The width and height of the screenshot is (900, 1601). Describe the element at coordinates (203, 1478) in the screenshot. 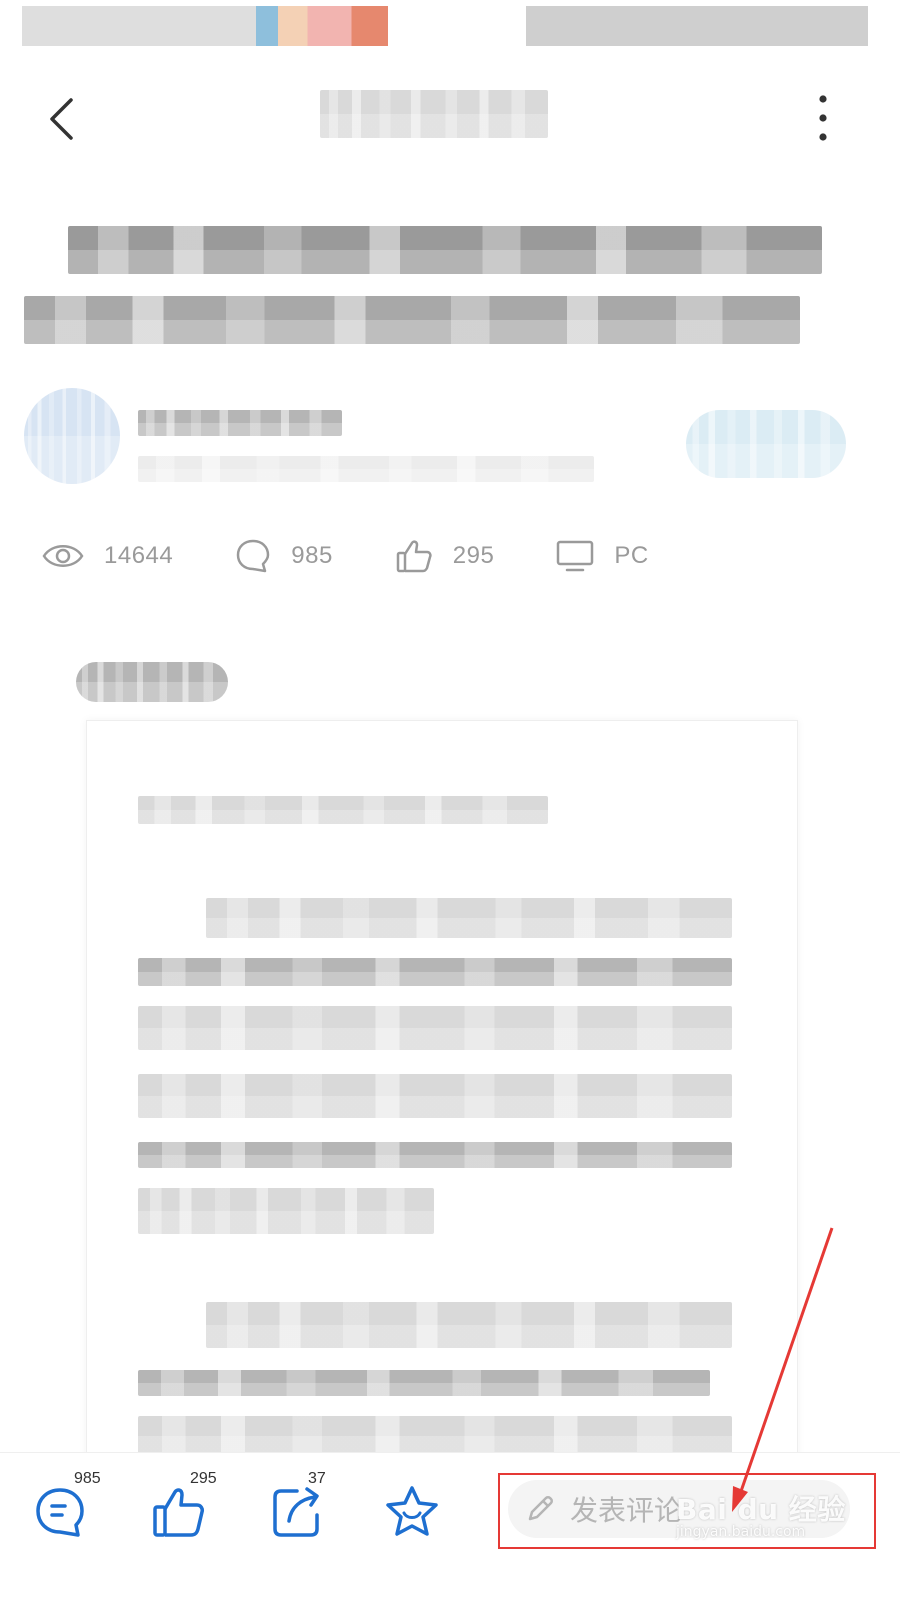

I see `likes-badge: 295` at that location.